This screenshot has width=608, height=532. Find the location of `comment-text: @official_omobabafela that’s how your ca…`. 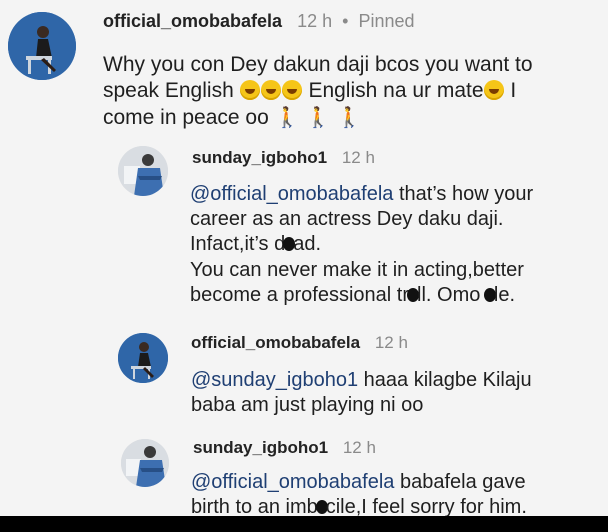

comment-text: @official_omobabafela that’s how your ca… is located at coordinates (361, 245).